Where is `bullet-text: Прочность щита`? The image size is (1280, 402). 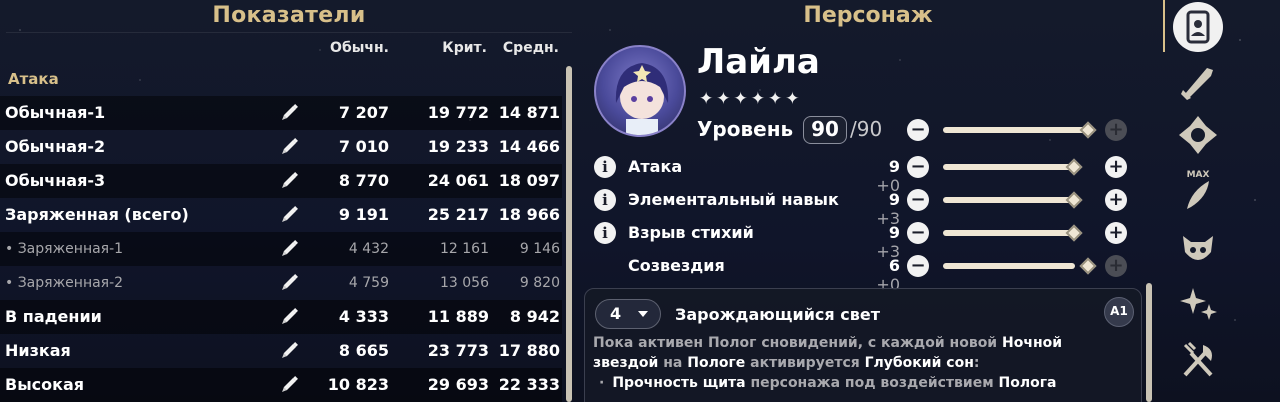 bullet-text: Прочность щита is located at coordinates (679, 383).